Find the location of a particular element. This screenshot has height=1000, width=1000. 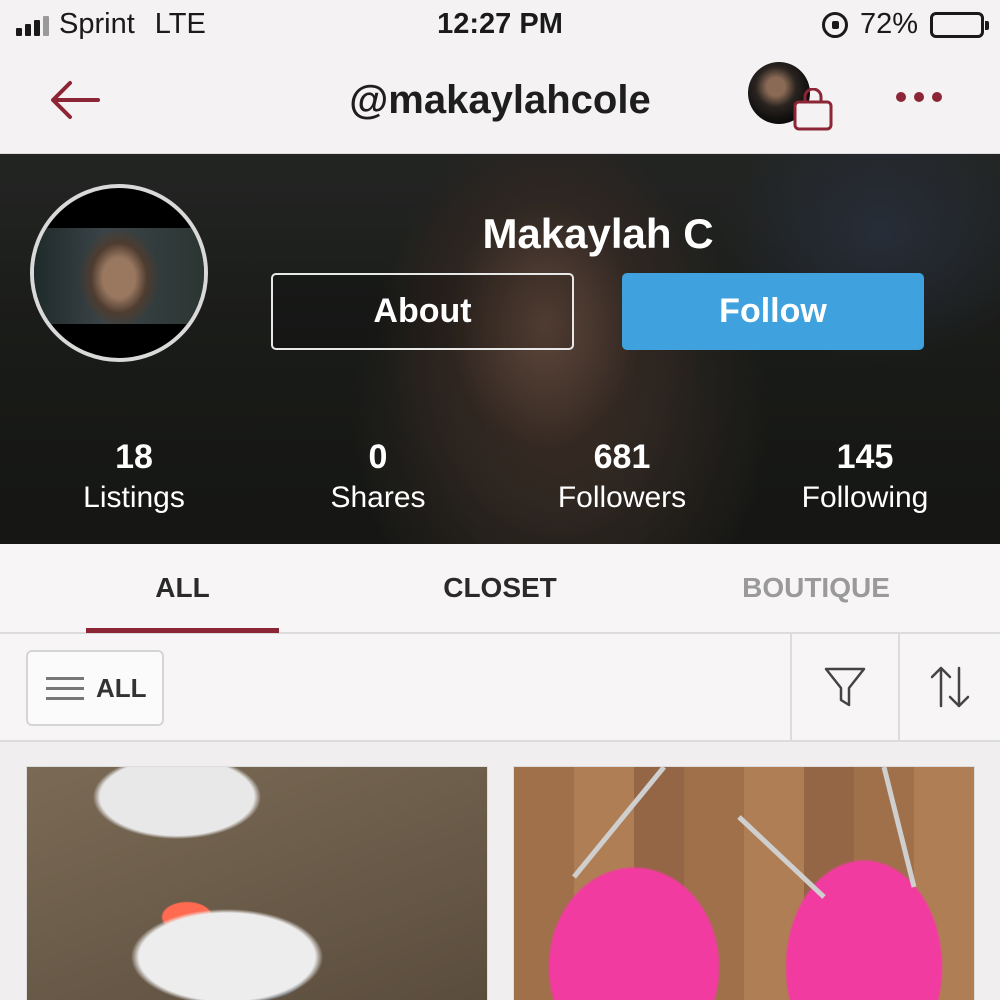

nav-bar: @makaylahcole is located at coordinates (500, 102).